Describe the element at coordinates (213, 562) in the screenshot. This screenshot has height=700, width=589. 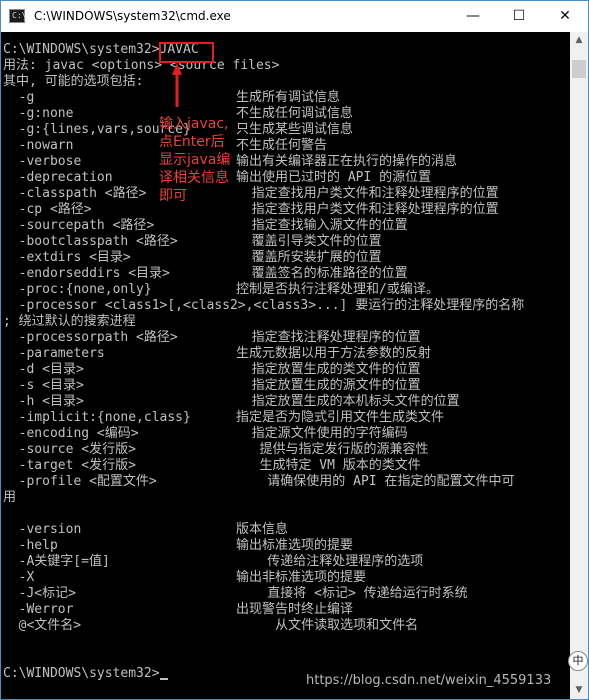
I see `console-line: -A关键字[=值] 传递给注释处理程序的选项` at that location.